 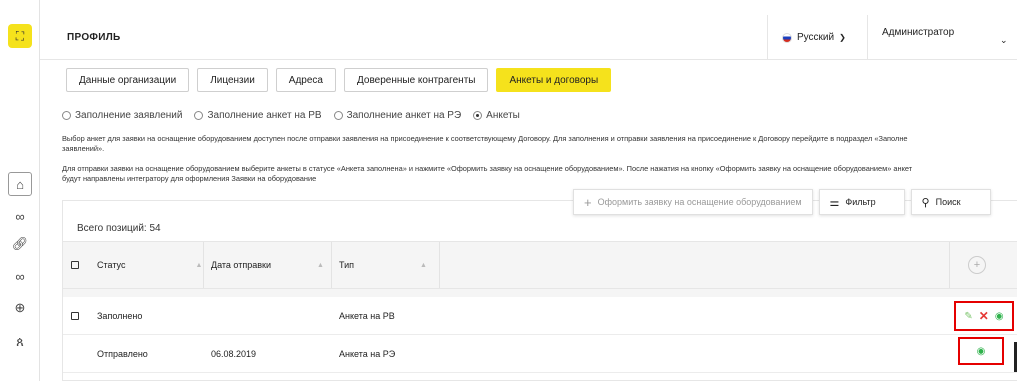 I want to click on info-text-1-cont: заявлений»., so click(x=83, y=148).